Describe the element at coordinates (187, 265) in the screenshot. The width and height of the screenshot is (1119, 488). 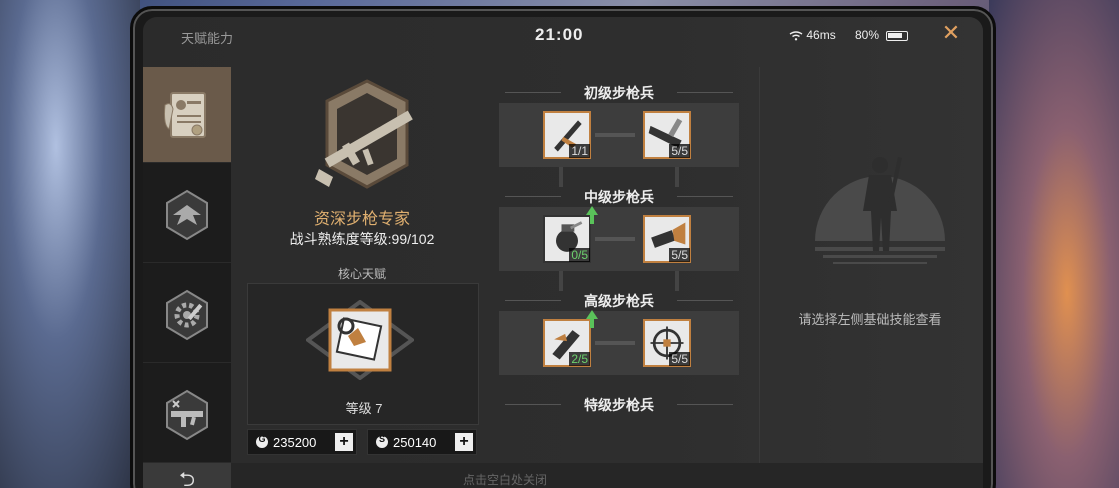
I see `talent-category-sidebar` at that location.